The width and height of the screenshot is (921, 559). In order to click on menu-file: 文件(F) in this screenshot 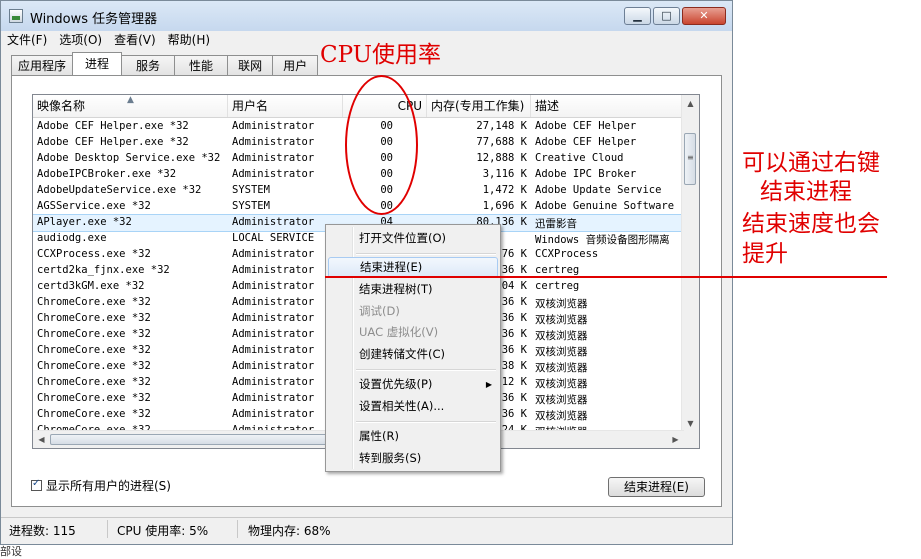, I will do `click(27, 41)`.